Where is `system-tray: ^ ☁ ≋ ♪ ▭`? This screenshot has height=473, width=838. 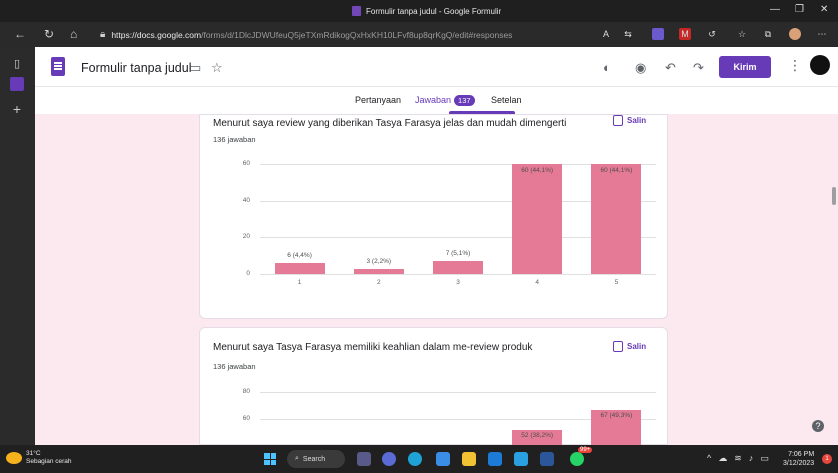
system-tray: ^ ☁ ≋ ♪ ▭ is located at coordinates (738, 458).